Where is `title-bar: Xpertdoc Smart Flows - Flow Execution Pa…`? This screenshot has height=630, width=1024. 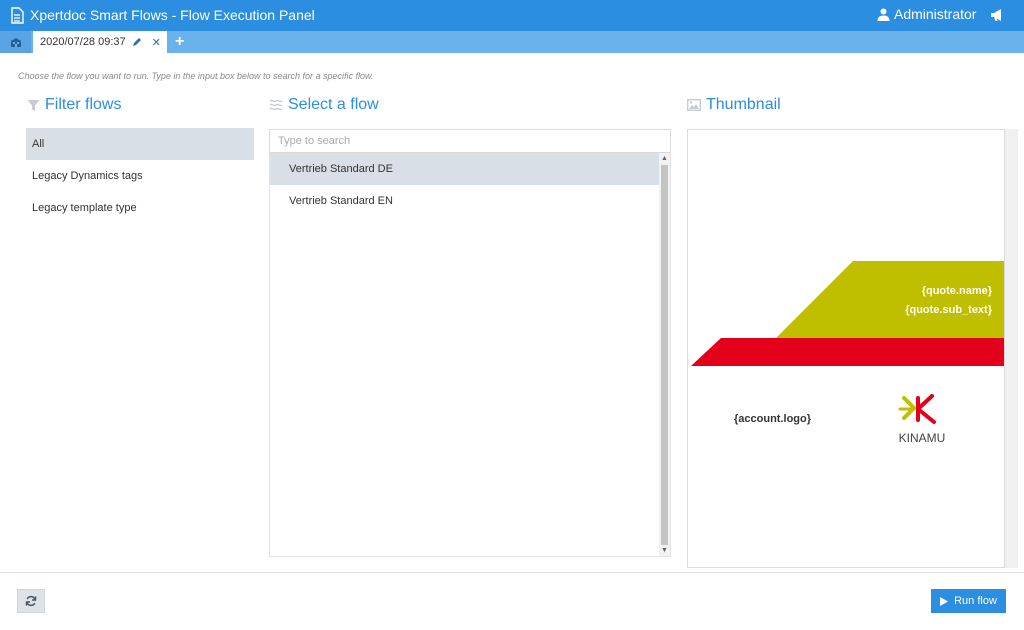
title-bar: Xpertdoc Smart Flows - Flow Execution Pa… is located at coordinates (512, 15).